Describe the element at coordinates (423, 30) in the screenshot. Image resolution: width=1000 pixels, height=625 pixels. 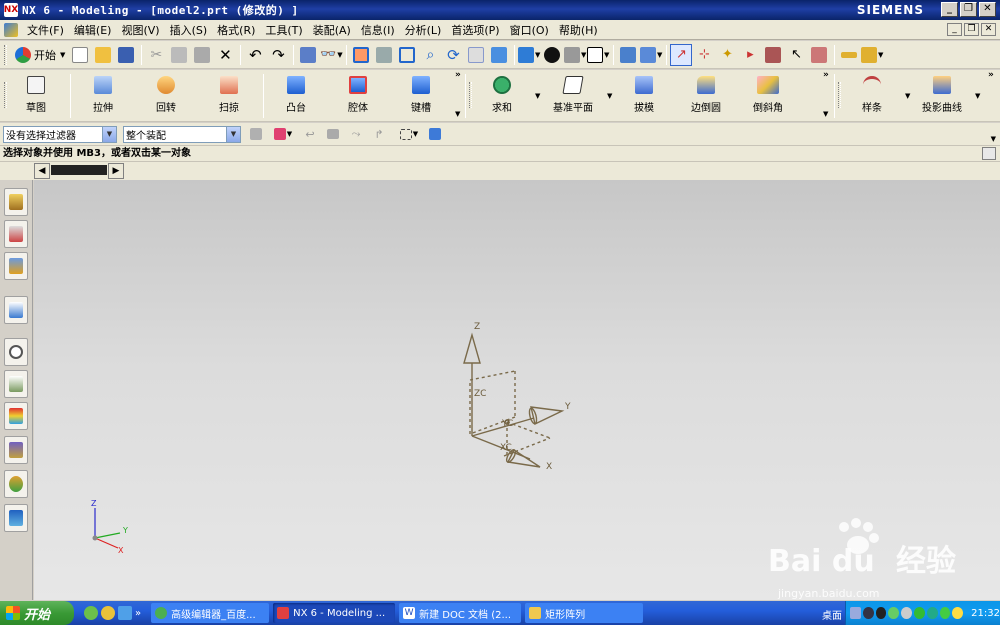
I see `menu-analysis: 分析(L)` at that location.